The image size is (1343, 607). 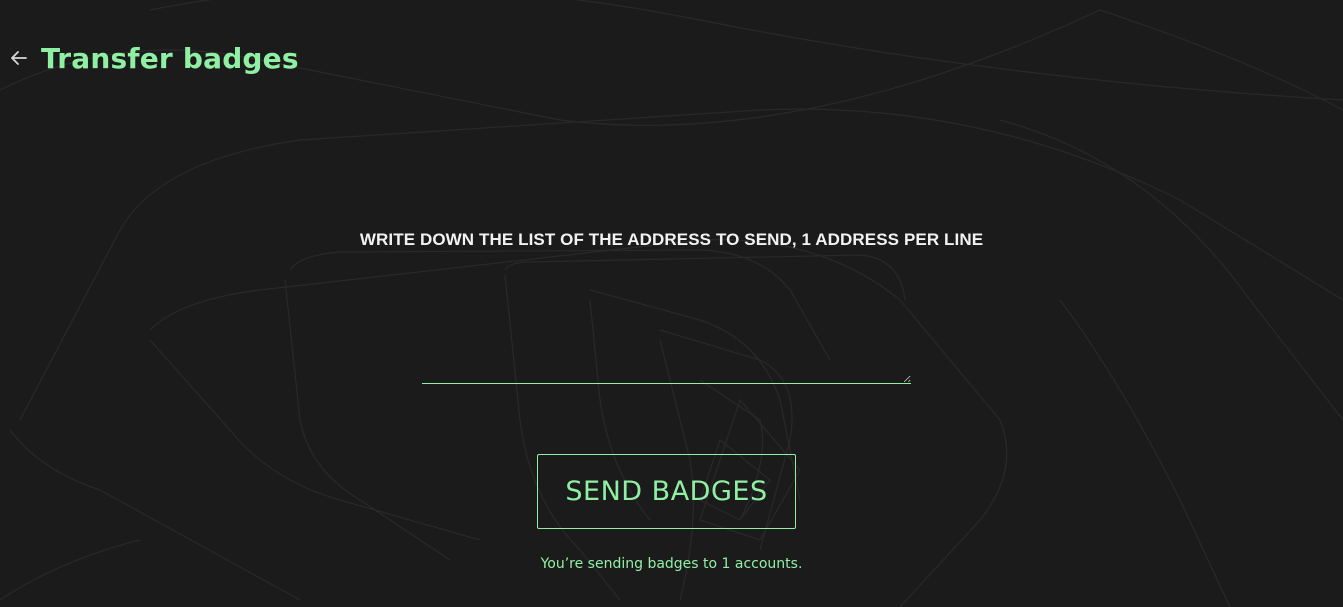 I want to click on page-header: Transfer badges, so click(x=154, y=58).